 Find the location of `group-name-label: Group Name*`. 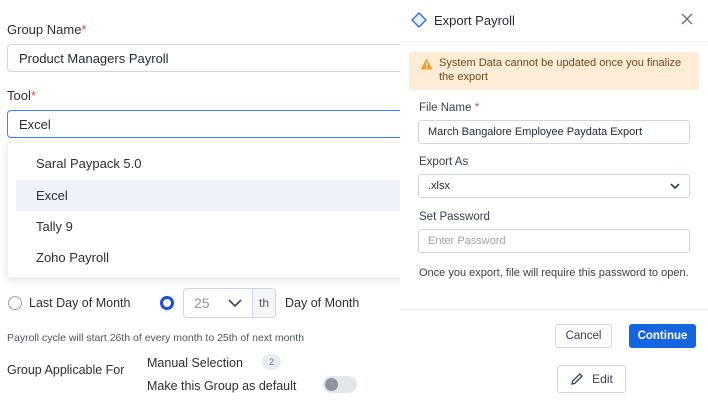

group-name-label: Group Name* is located at coordinates (46, 29).